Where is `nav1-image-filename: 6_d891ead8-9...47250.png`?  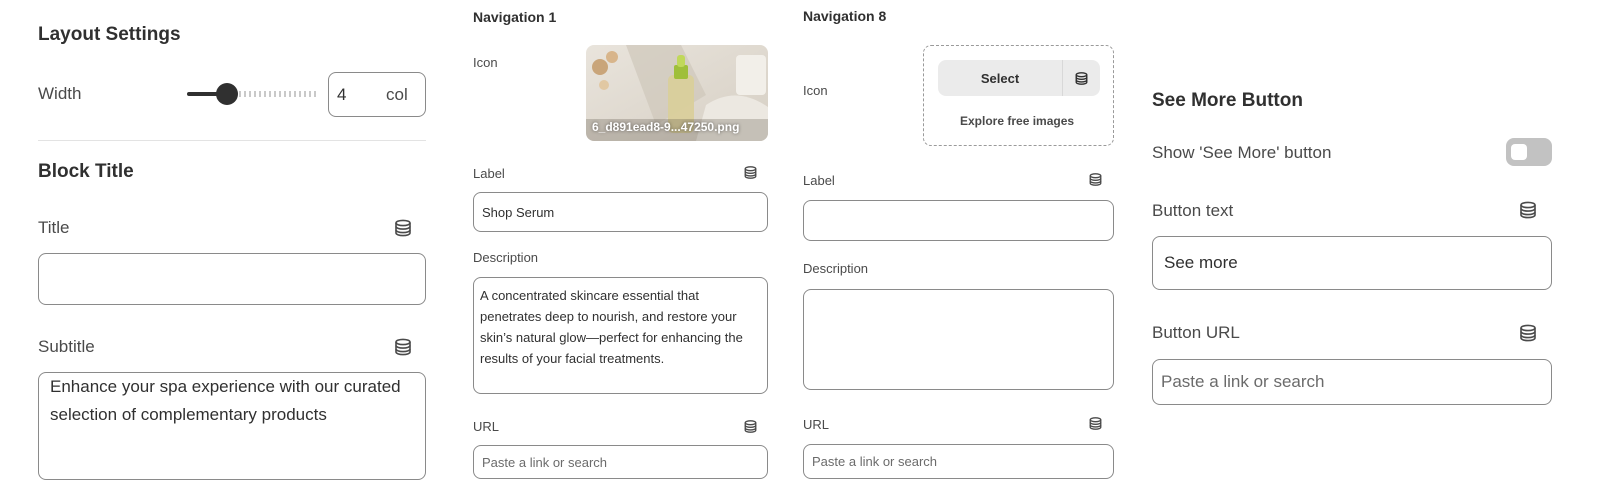 nav1-image-filename: 6_d891ead8-9...47250.png is located at coordinates (666, 127).